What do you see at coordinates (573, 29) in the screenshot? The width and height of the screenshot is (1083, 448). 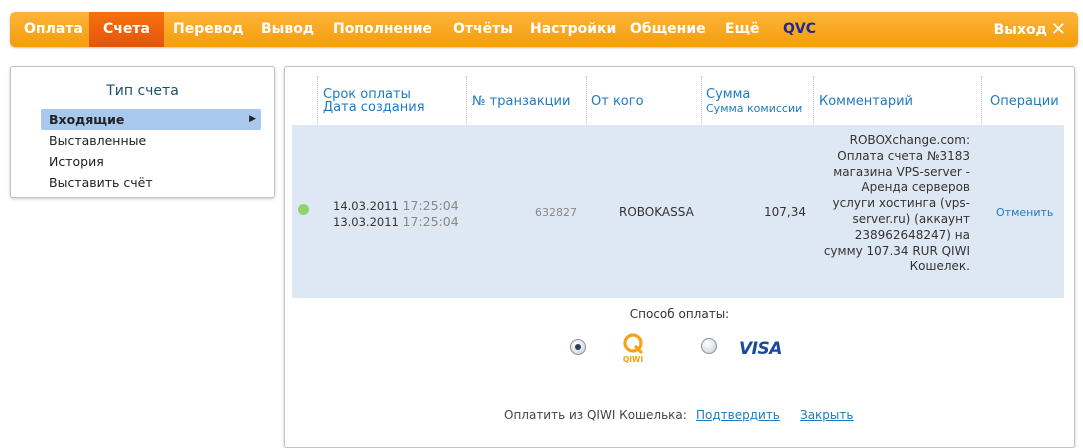 I see `nav-item-settings: Настройки` at bounding box center [573, 29].